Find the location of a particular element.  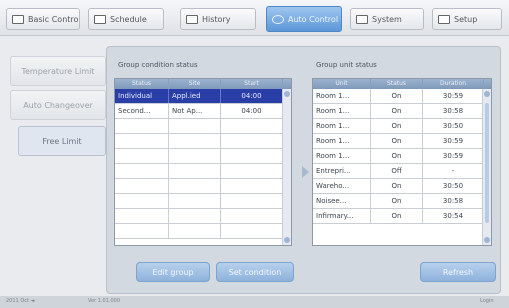

button-label: Refresh is located at coordinates (458, 272).